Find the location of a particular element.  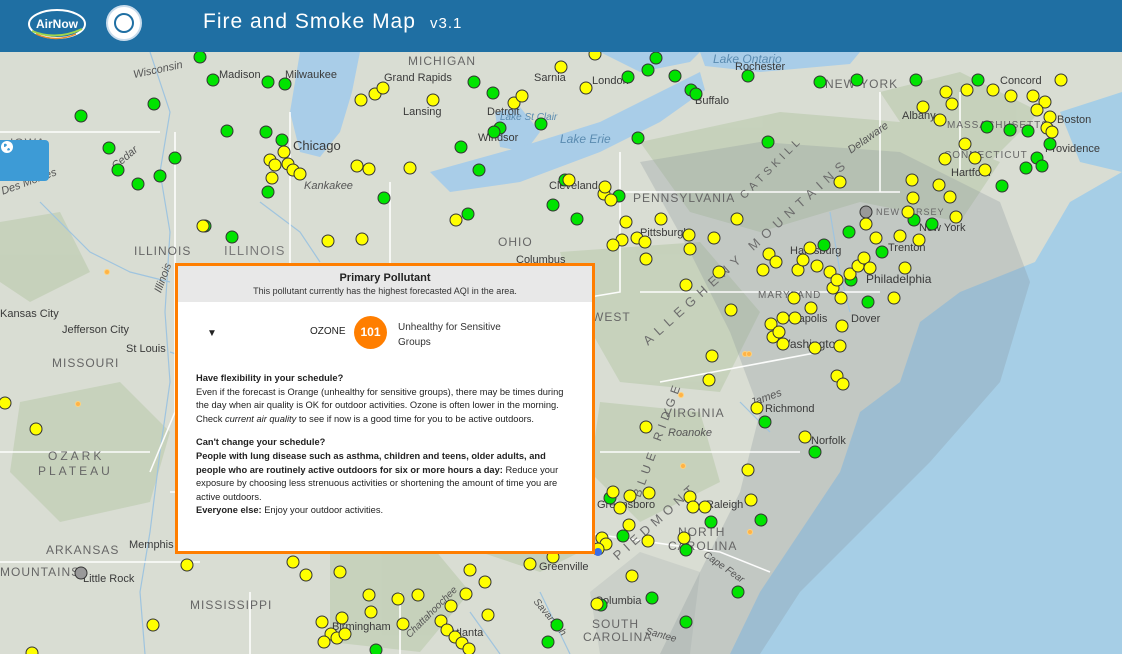

current-air-quality-link: current air quality is located at coordinates (260, 419).